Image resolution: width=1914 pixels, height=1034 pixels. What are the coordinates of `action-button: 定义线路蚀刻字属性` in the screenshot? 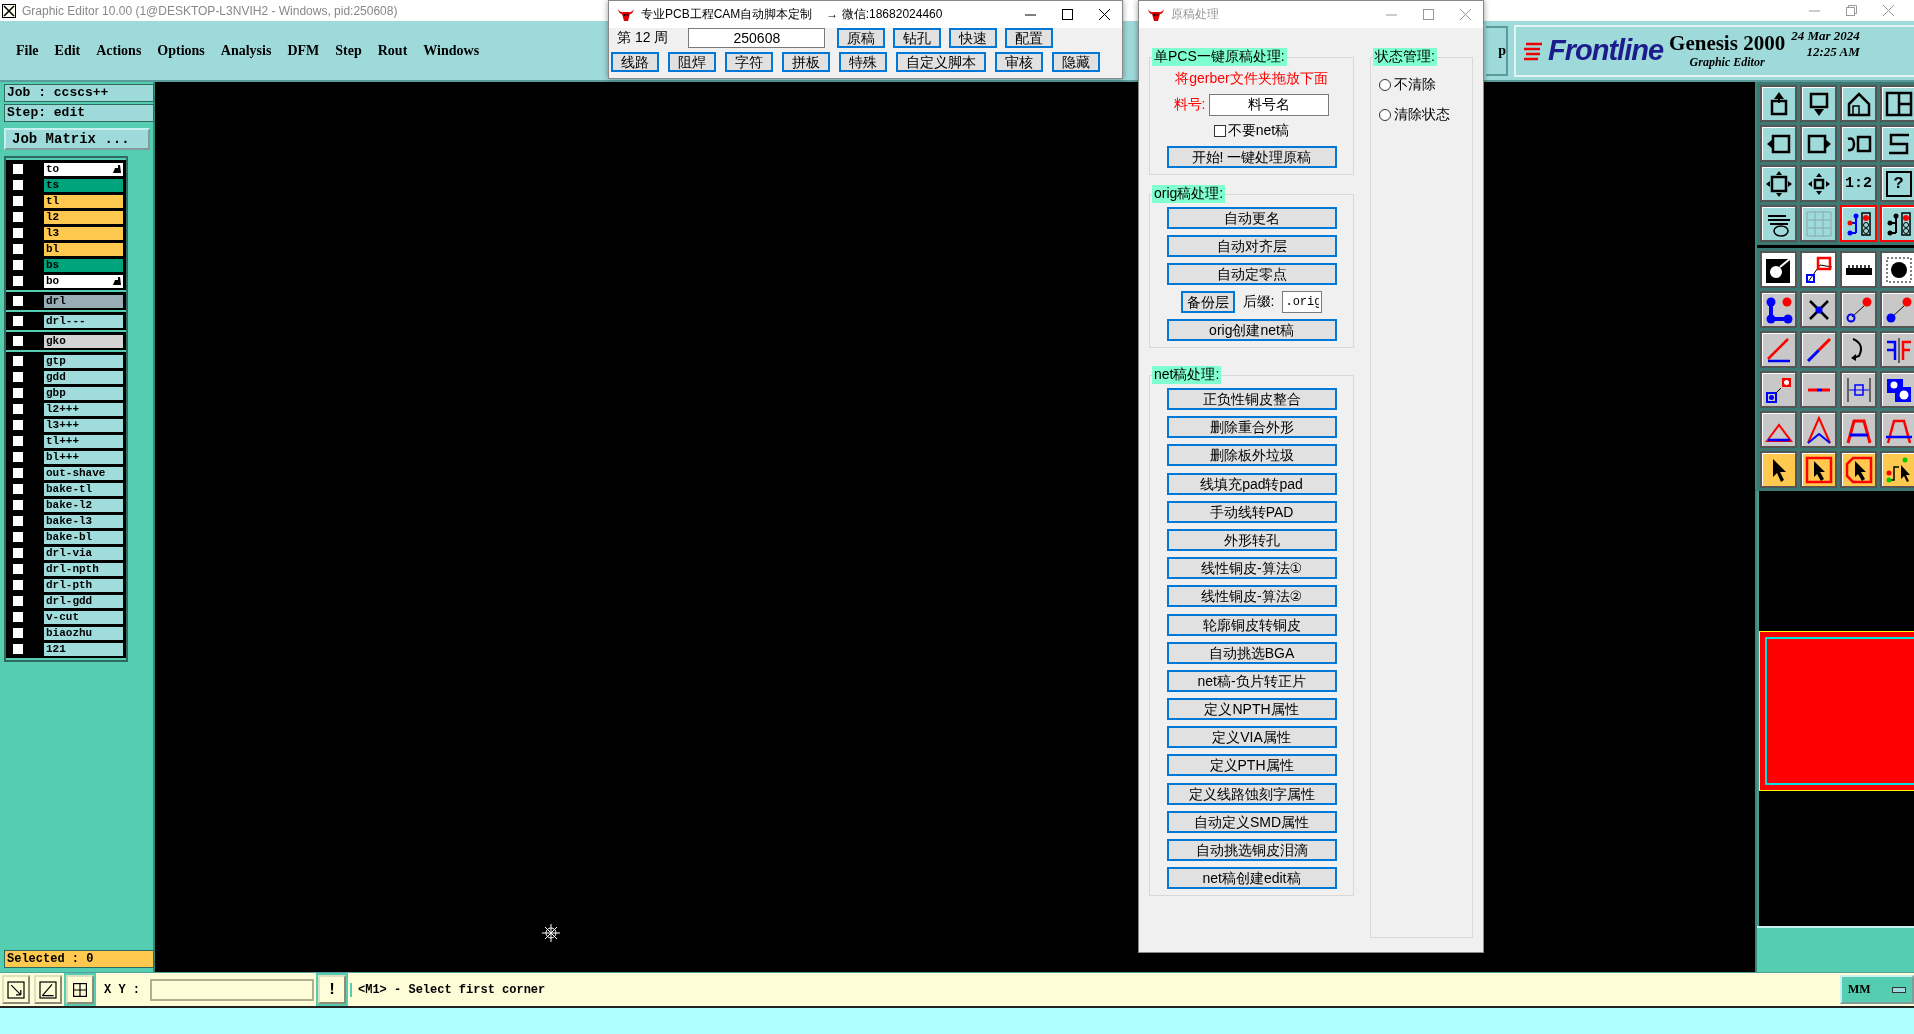 It's located at (1251, 793).